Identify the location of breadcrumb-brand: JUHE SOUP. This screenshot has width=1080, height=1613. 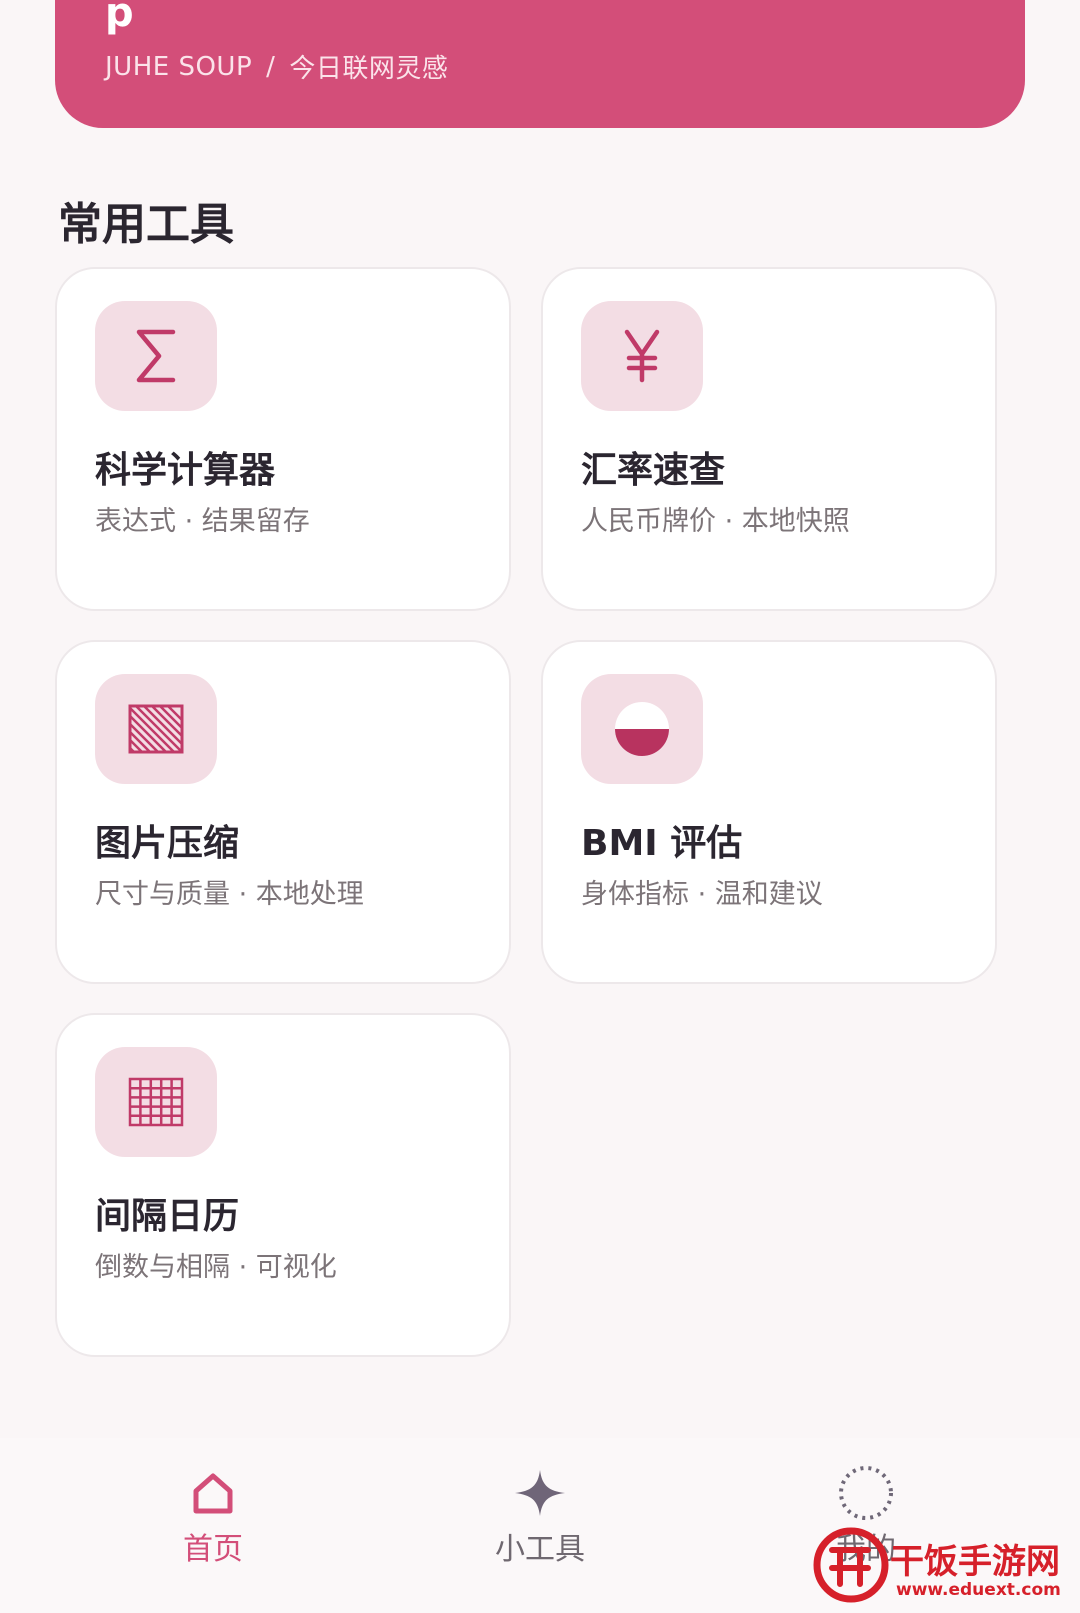
(179, 66).